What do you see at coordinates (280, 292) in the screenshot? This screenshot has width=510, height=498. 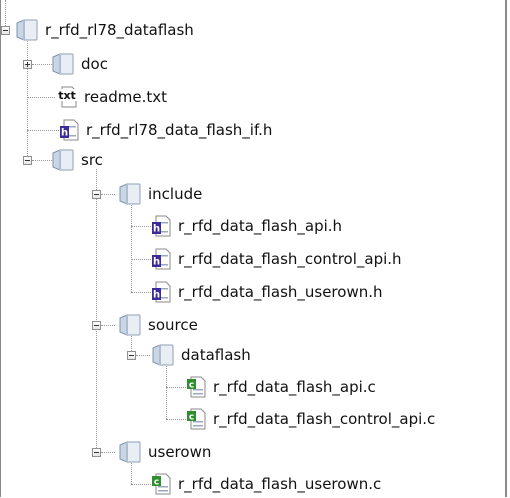 I see `tree-item-label: r_rfd_data_flash_userown.h` at bounding box center [280, 292].